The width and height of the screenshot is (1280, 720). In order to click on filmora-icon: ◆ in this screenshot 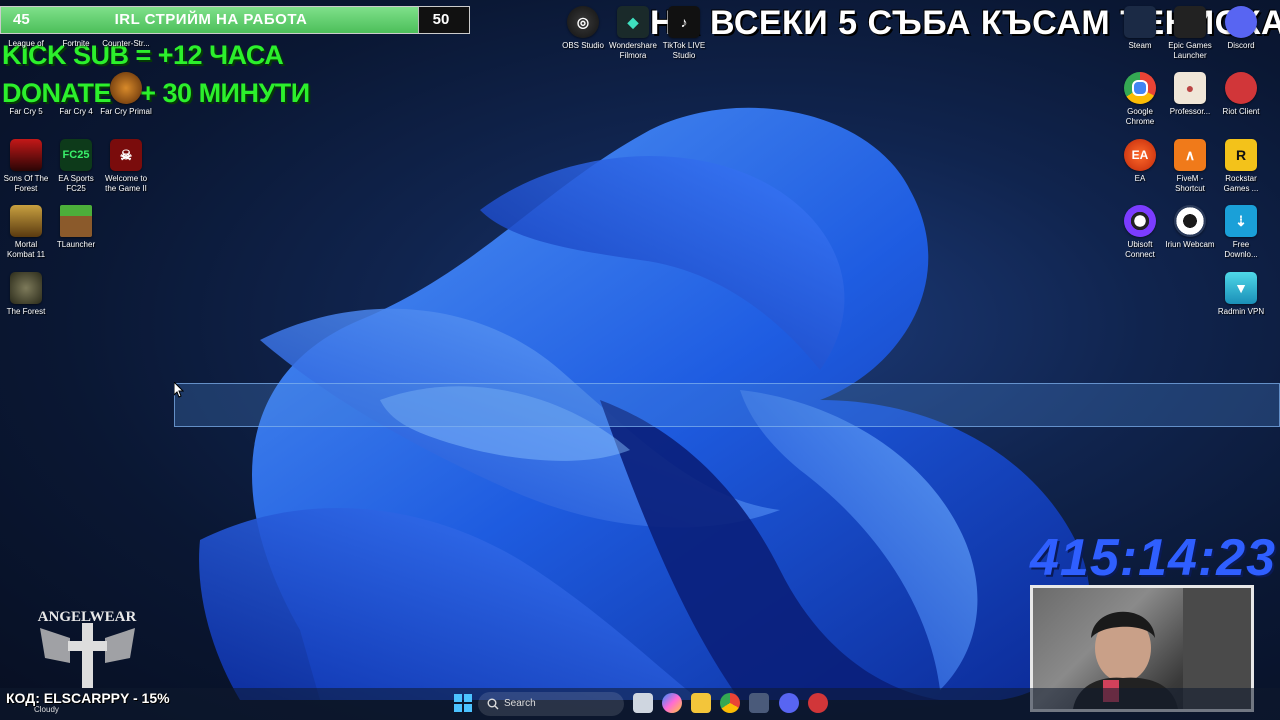, I will do `click(633, 22)`.